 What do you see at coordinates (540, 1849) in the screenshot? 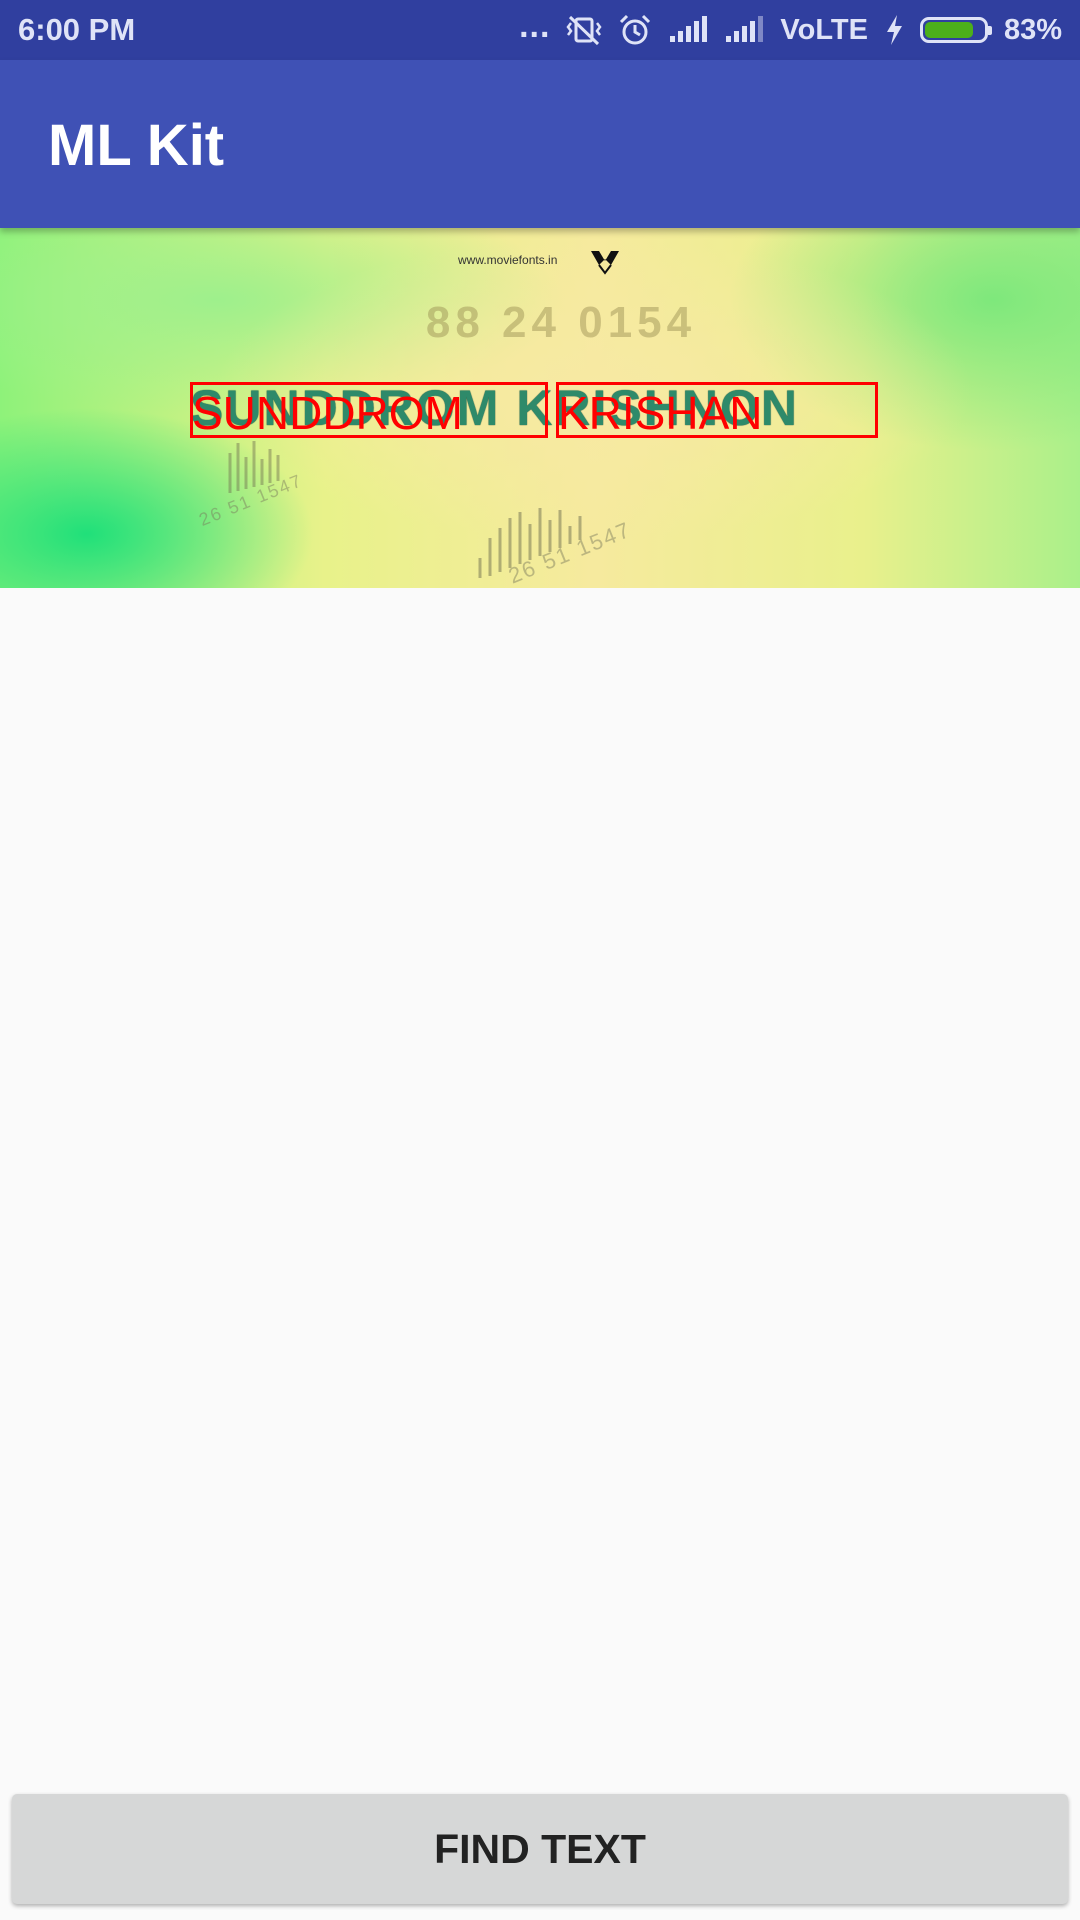
I see `find-text-button: FIND TEXT` at bounding box center [540, 1849].